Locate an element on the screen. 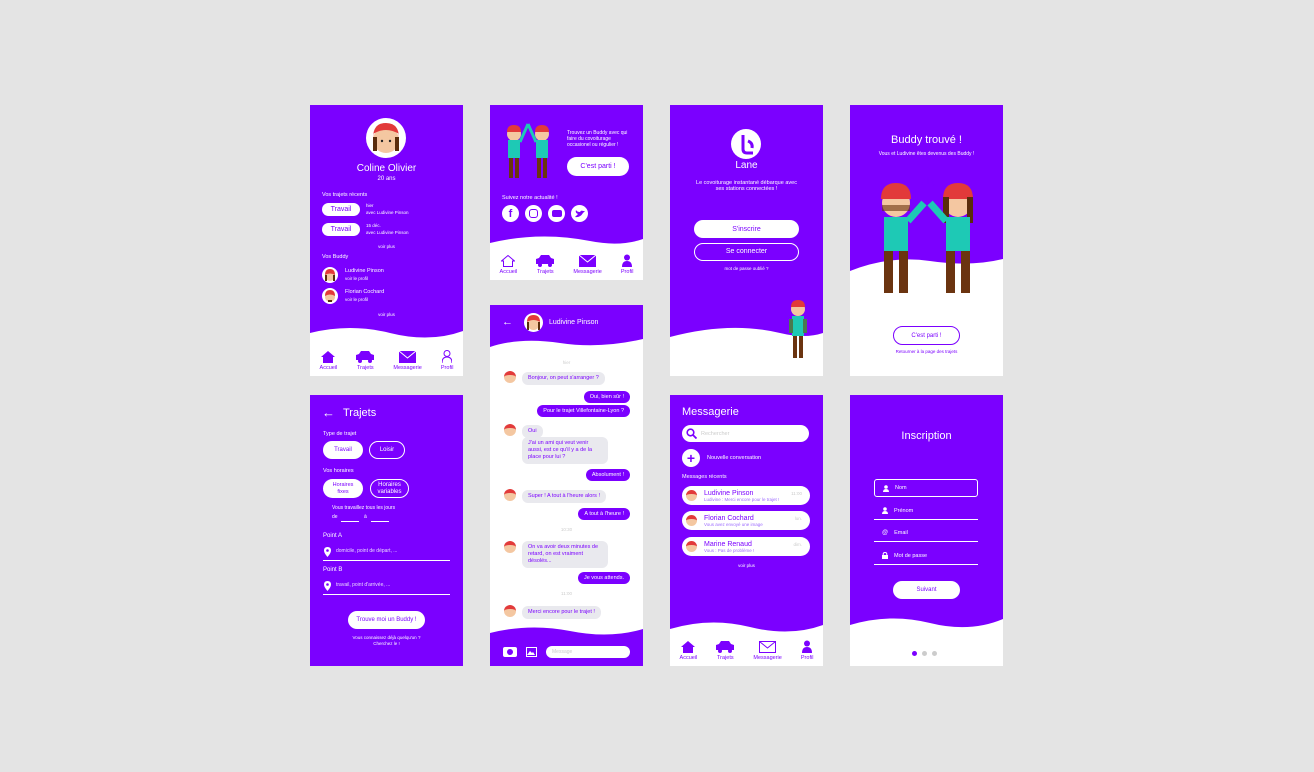 This screenshot has height=772, width=1314. found-title: Buddy trouvé ! is located at coordinates (926, 140).